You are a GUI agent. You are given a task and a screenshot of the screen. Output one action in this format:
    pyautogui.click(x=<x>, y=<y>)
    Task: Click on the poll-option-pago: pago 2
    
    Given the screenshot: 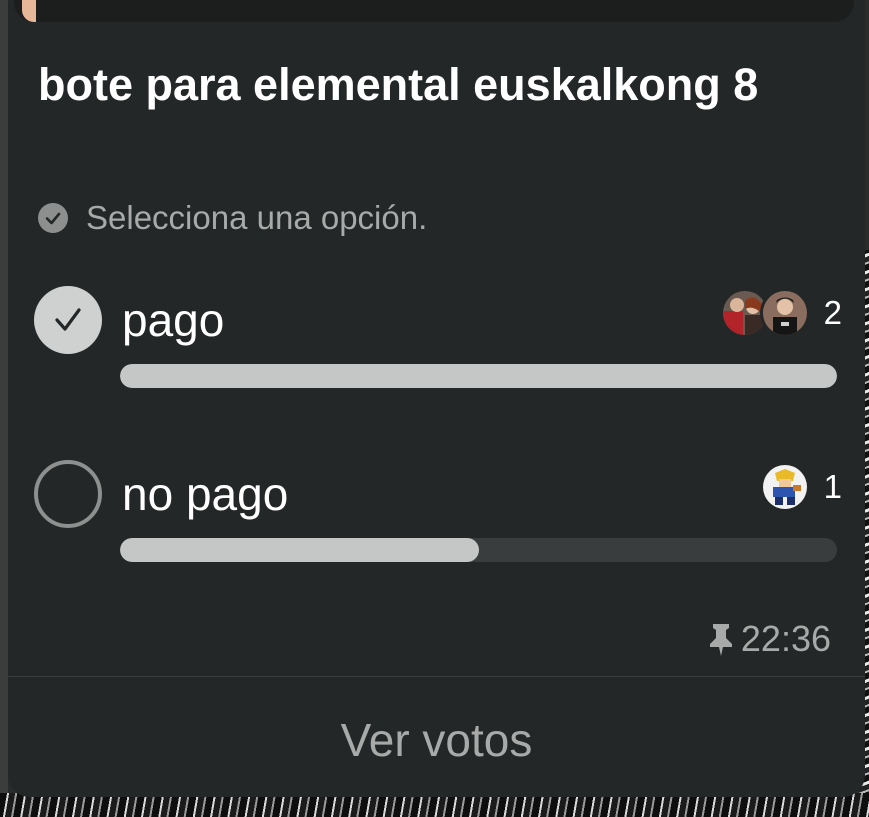 What is the action you would take?
    pyautogui.click(x=438, y=341)
    